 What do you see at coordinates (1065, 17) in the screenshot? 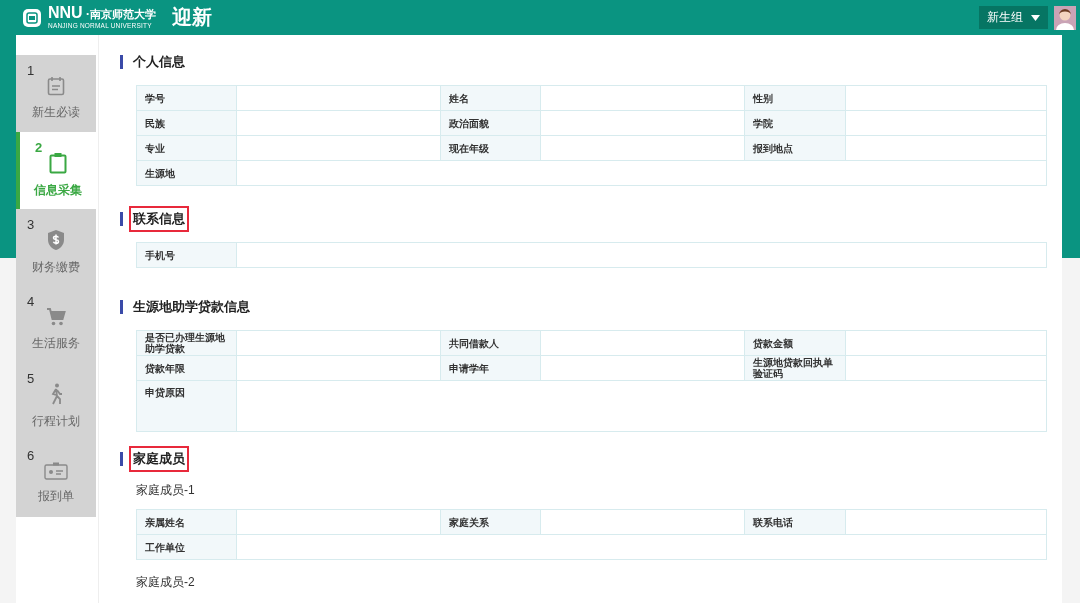
I see `avatar-icon` at bounding box center [1065, 17].